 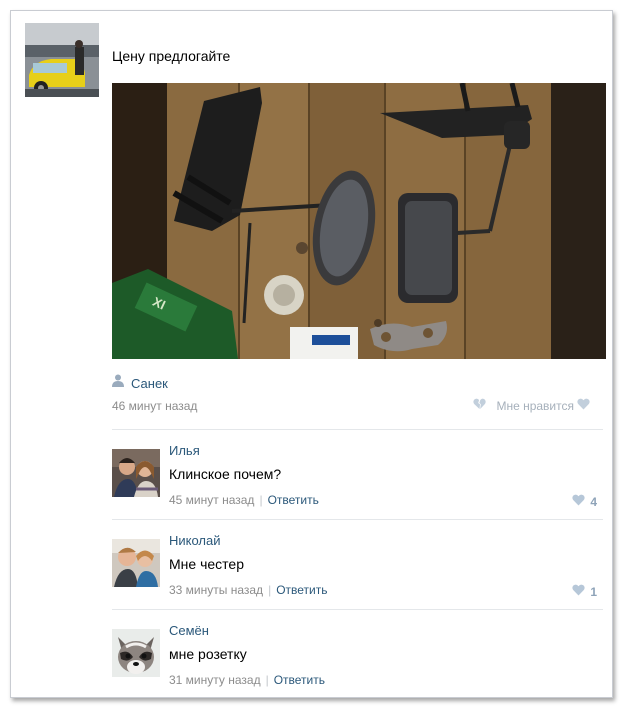 What do you see at coordinates (216, 590) in the screenshot?
I see `comment-time: 33 минуты назад` at bounding box center [216, 590].